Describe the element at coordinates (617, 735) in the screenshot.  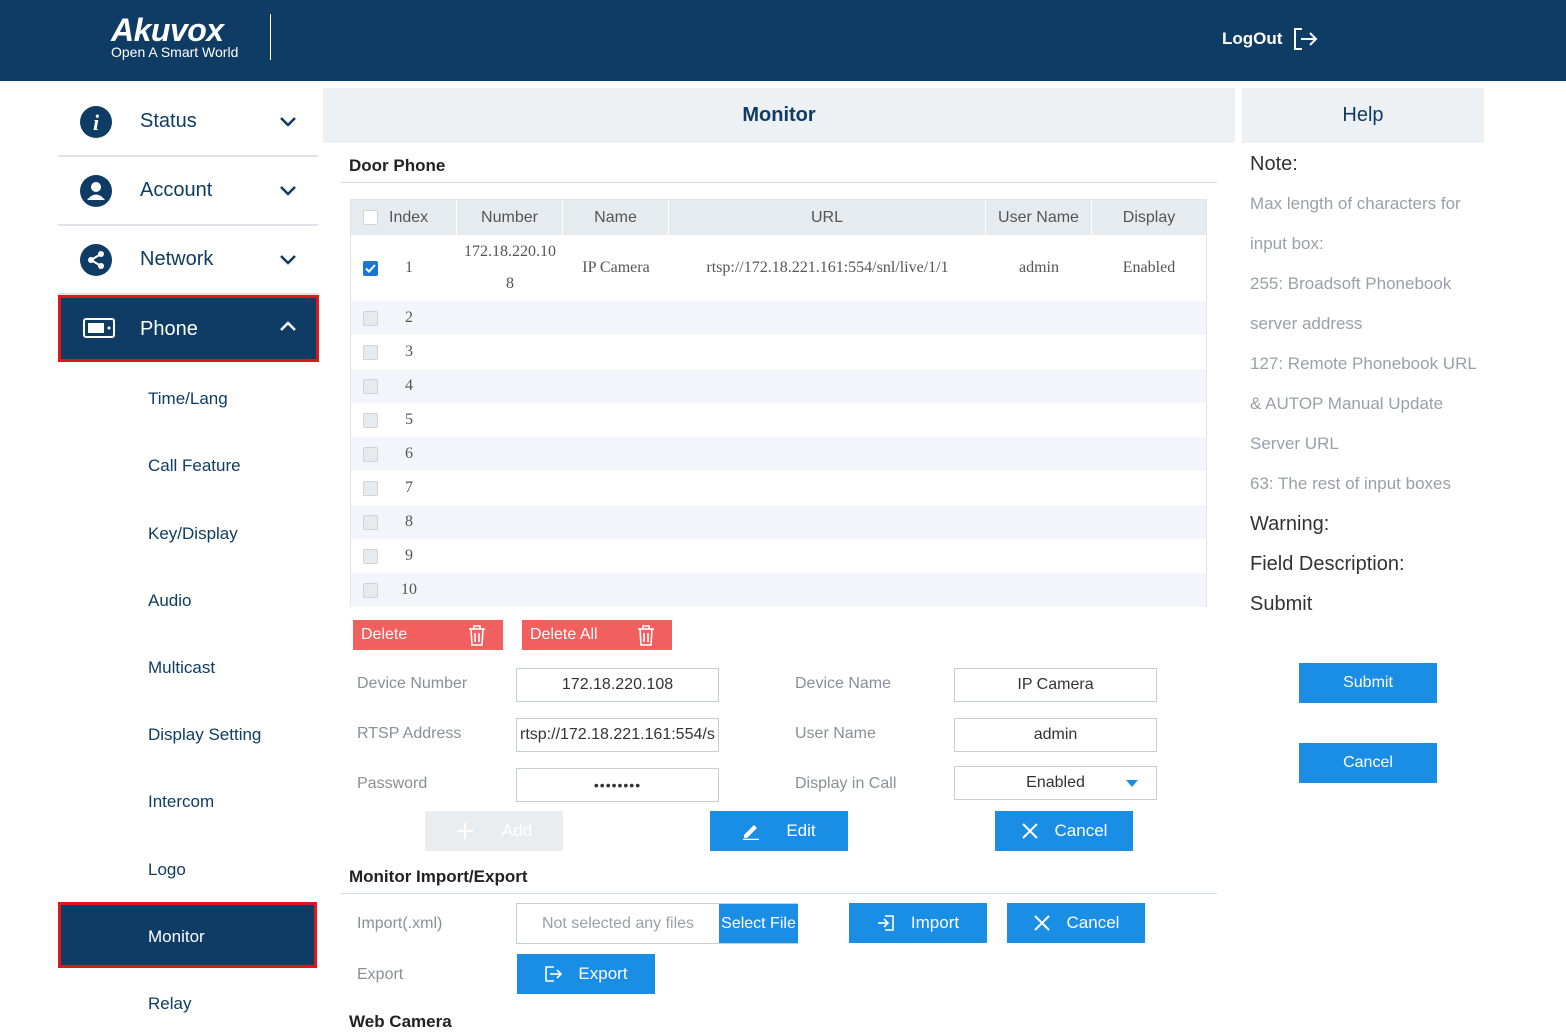
I see `rtsp-address-input: rtsp://172.18.221.161:554/s` at that location.